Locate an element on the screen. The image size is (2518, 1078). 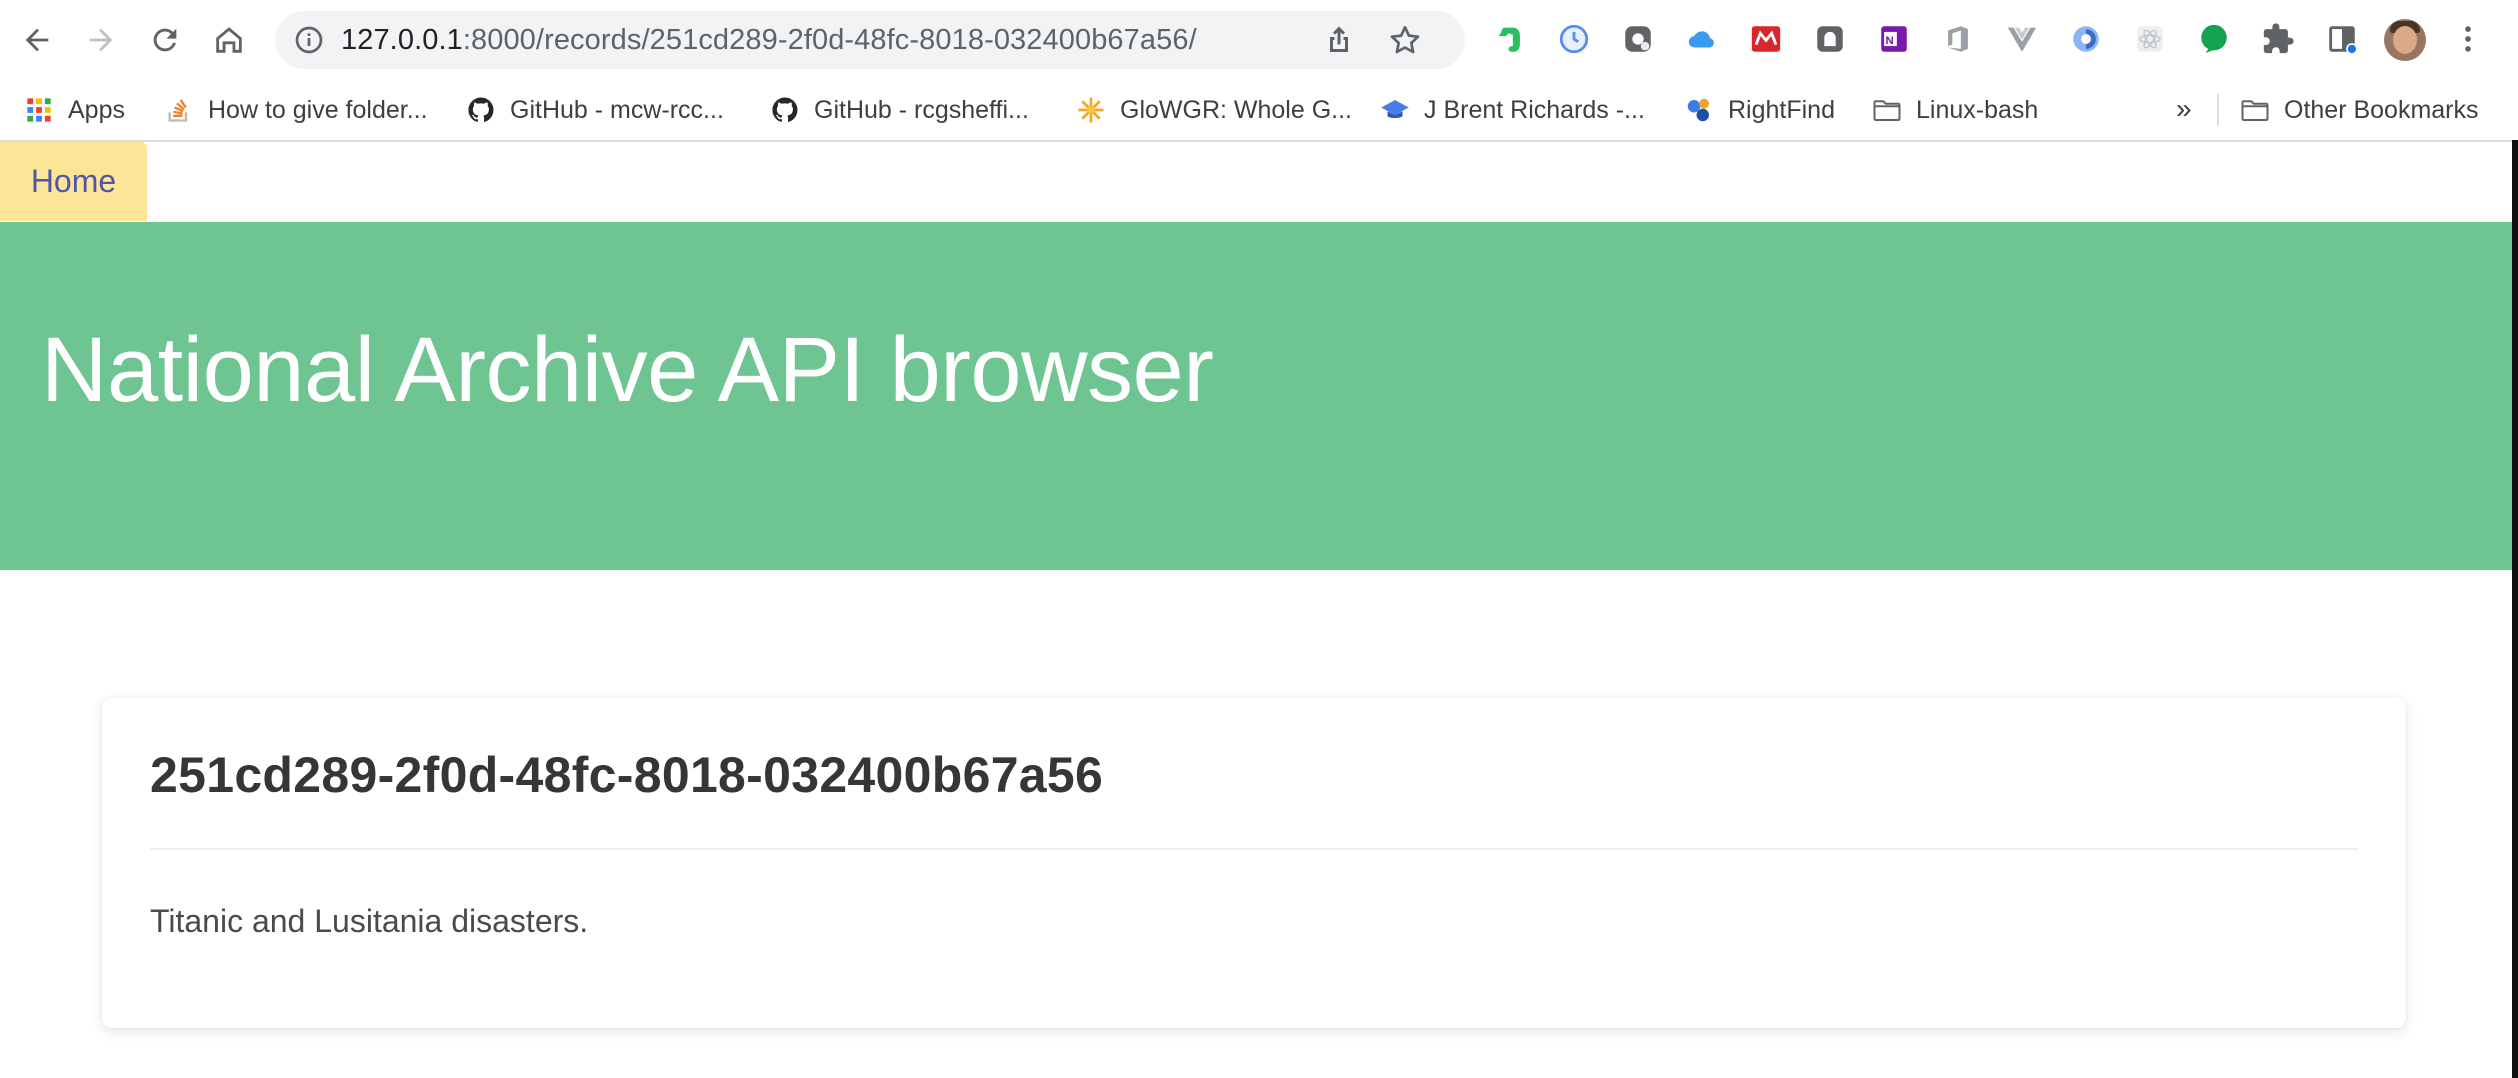
tab-search-button is located at coordinates (2342, 39).